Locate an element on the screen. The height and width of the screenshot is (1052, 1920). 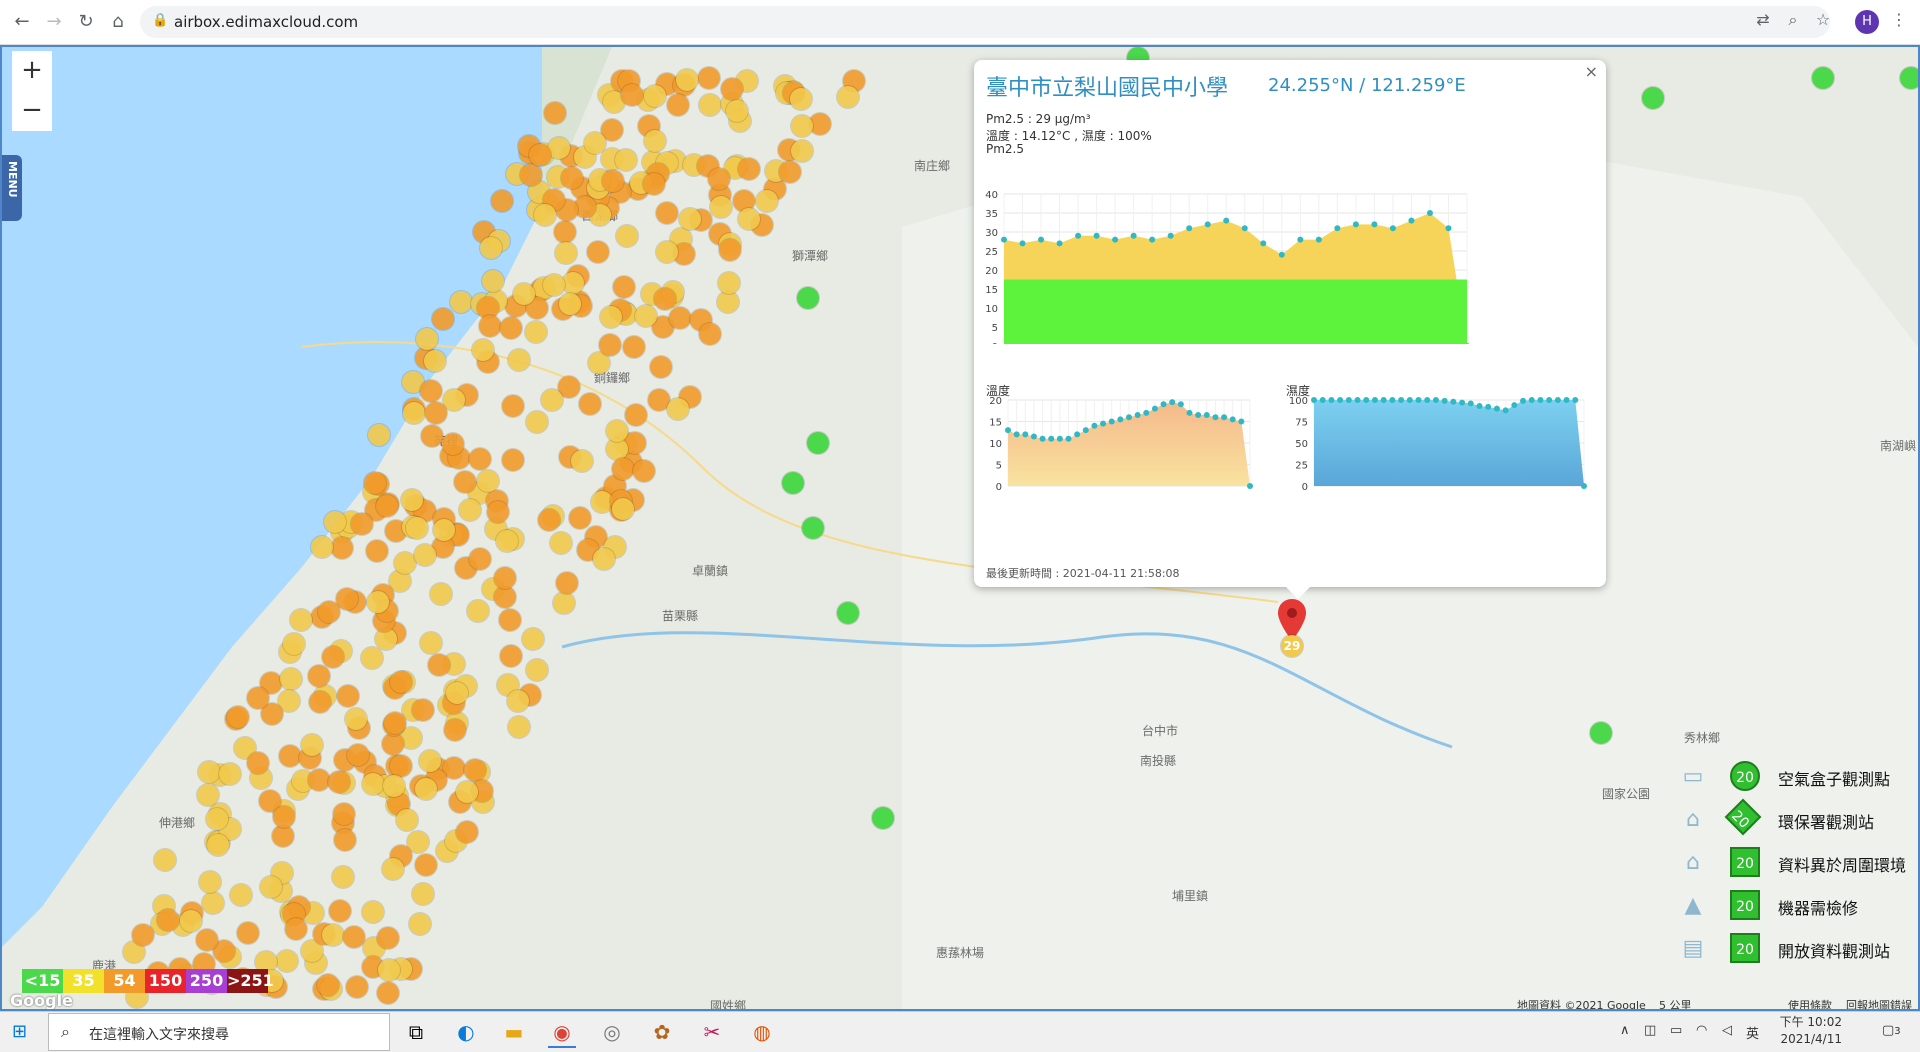
reload-icon: ↻ is located at coordinates (86, 22).